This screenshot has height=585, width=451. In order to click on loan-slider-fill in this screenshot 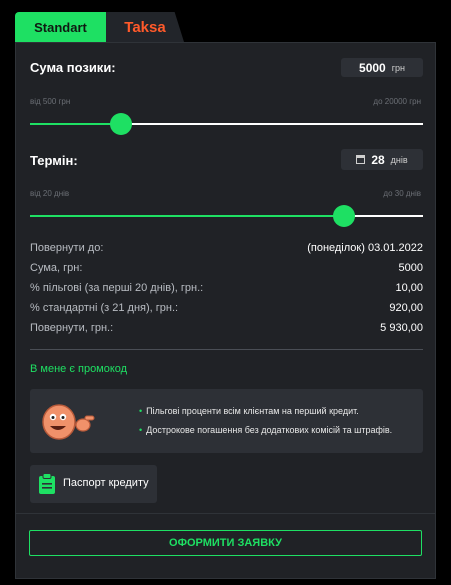, I will do `click(75, 124)`.